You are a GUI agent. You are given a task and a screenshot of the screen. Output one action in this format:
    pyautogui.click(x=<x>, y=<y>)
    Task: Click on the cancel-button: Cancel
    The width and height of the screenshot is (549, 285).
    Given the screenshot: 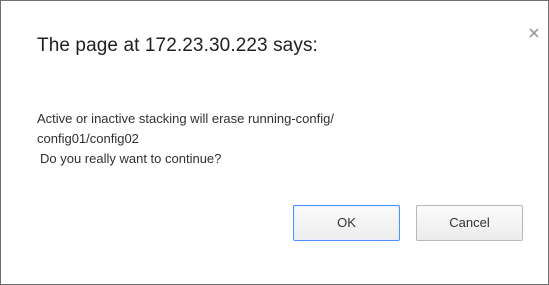 What is the action you would take?
    pyautogui.click(x=469, y=223)
    